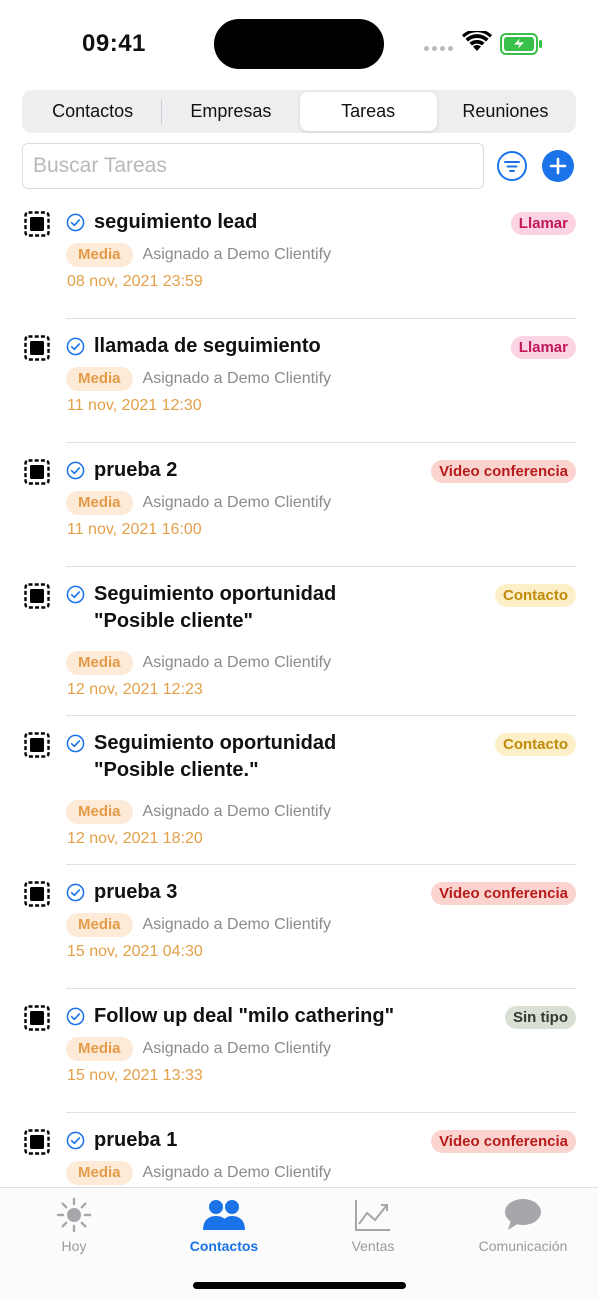 The width and height of the screenshot is (598, 1300). I want to click on dynamic-island, so click(299, 44).